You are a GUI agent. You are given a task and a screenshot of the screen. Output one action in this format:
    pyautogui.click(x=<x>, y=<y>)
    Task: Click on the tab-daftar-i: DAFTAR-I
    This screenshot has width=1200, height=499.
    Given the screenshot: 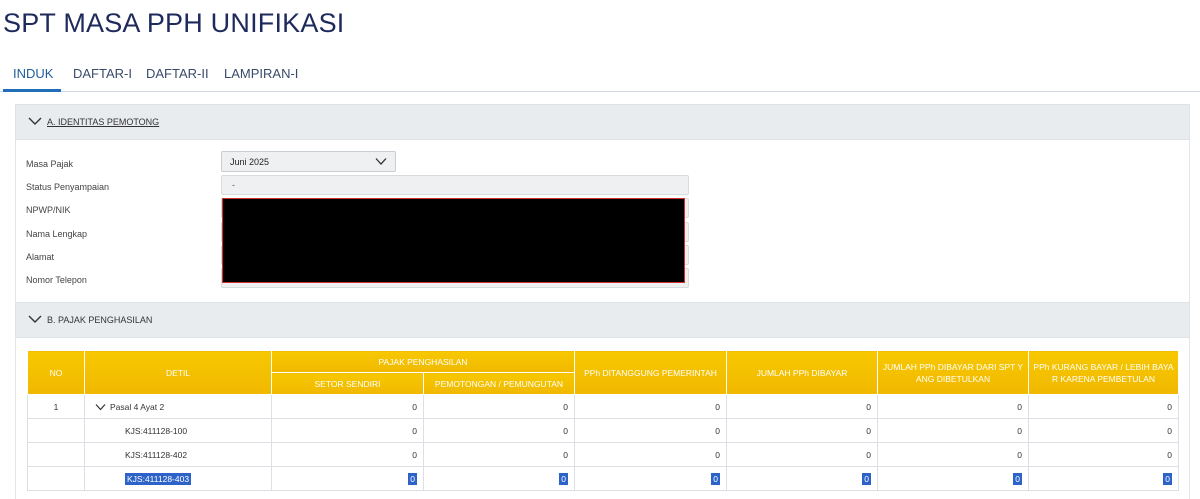 What is the action you would take?
    pyautogui.click(x=102, y=73)
    